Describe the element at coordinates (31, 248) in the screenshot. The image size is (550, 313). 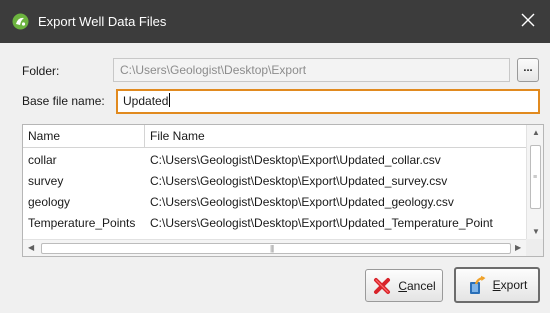
I see `scroll-left-icon: ◀` at that location.